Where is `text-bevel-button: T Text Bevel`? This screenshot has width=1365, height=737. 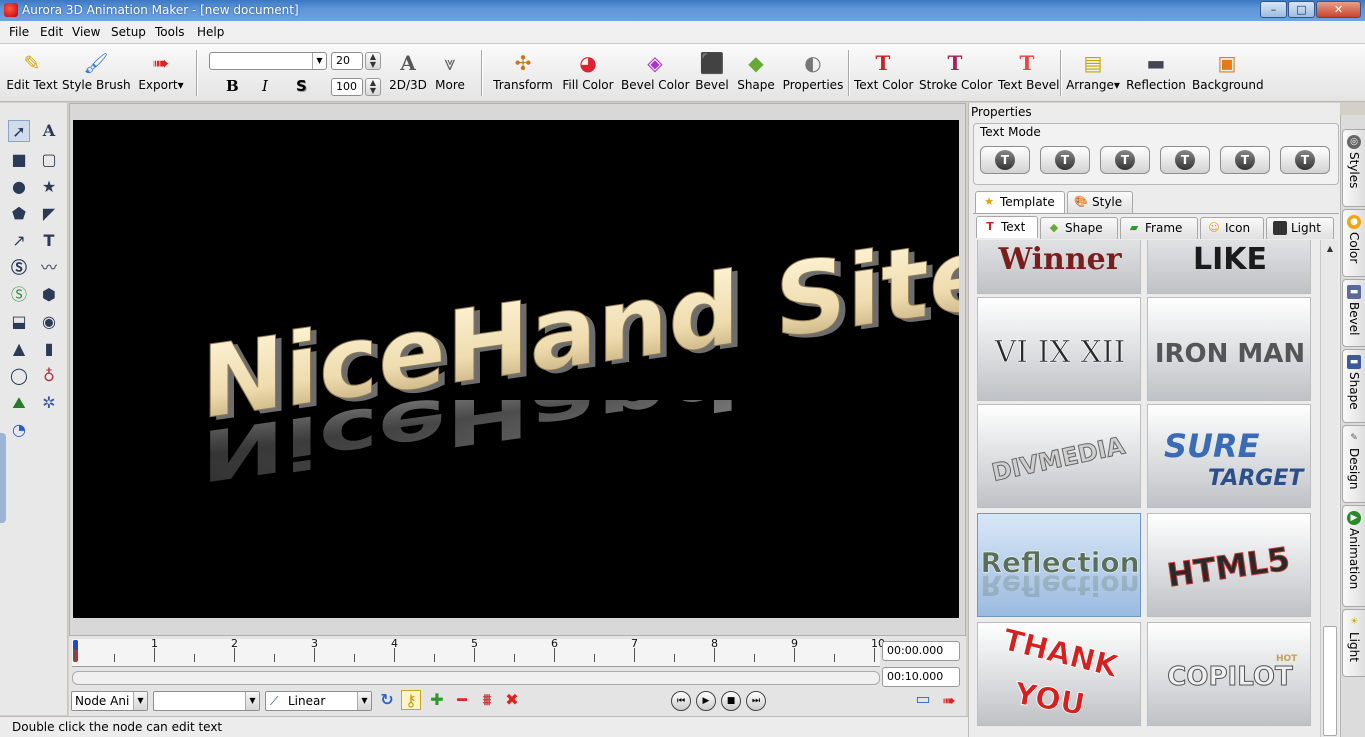
text-bevel-button: T Text Bevel is located at coordinates (1029, 74).